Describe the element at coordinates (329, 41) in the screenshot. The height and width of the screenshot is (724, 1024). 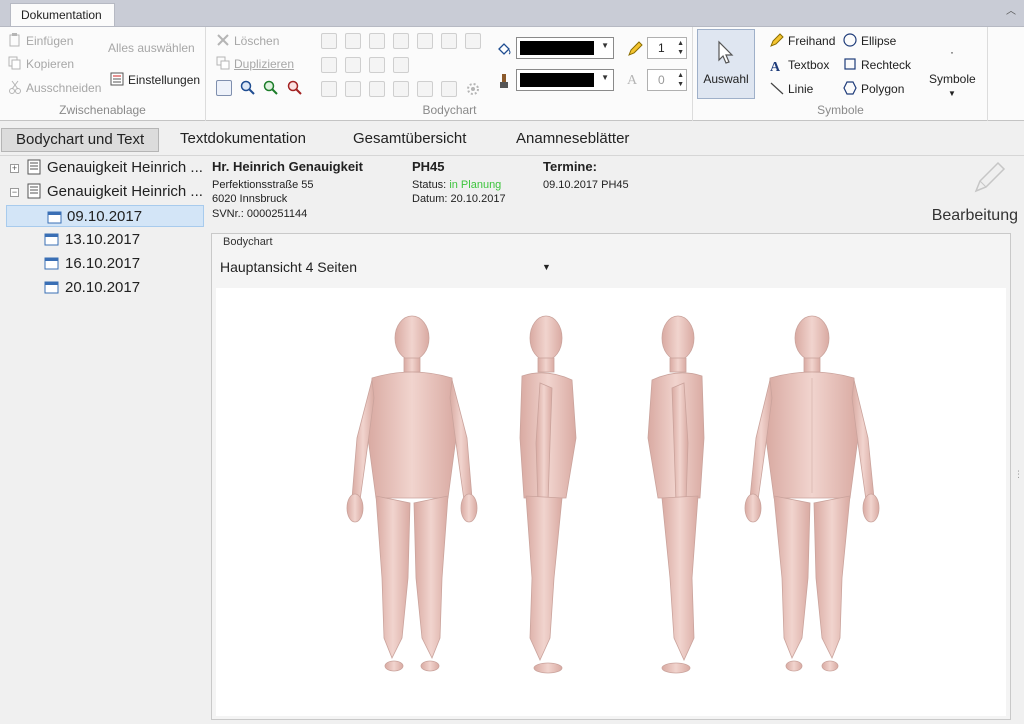
I see `bring-front-icon` at that location.